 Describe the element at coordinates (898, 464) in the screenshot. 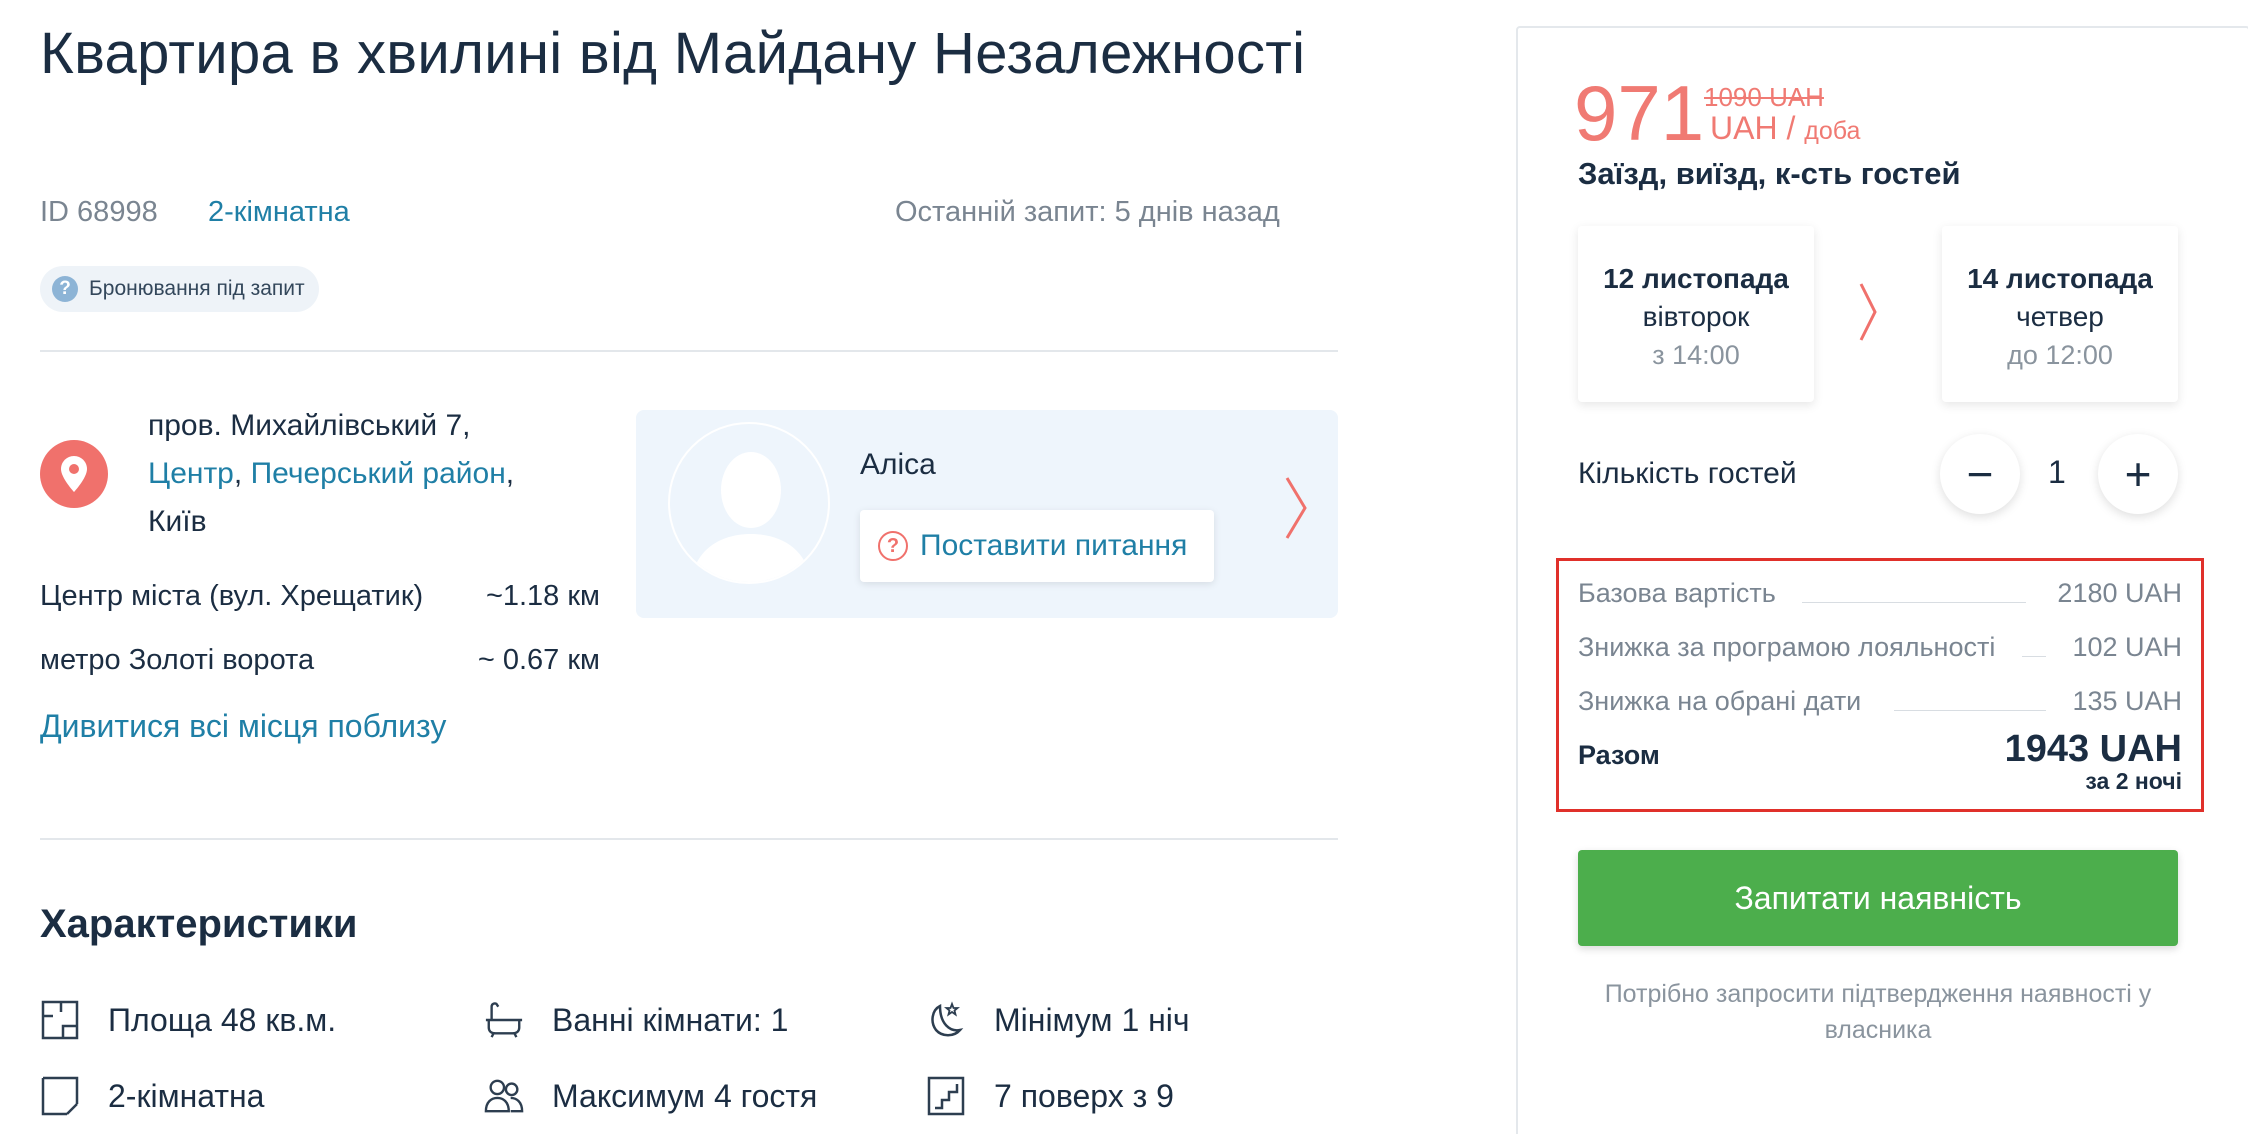

I see `host-name: Аліса` at that location.